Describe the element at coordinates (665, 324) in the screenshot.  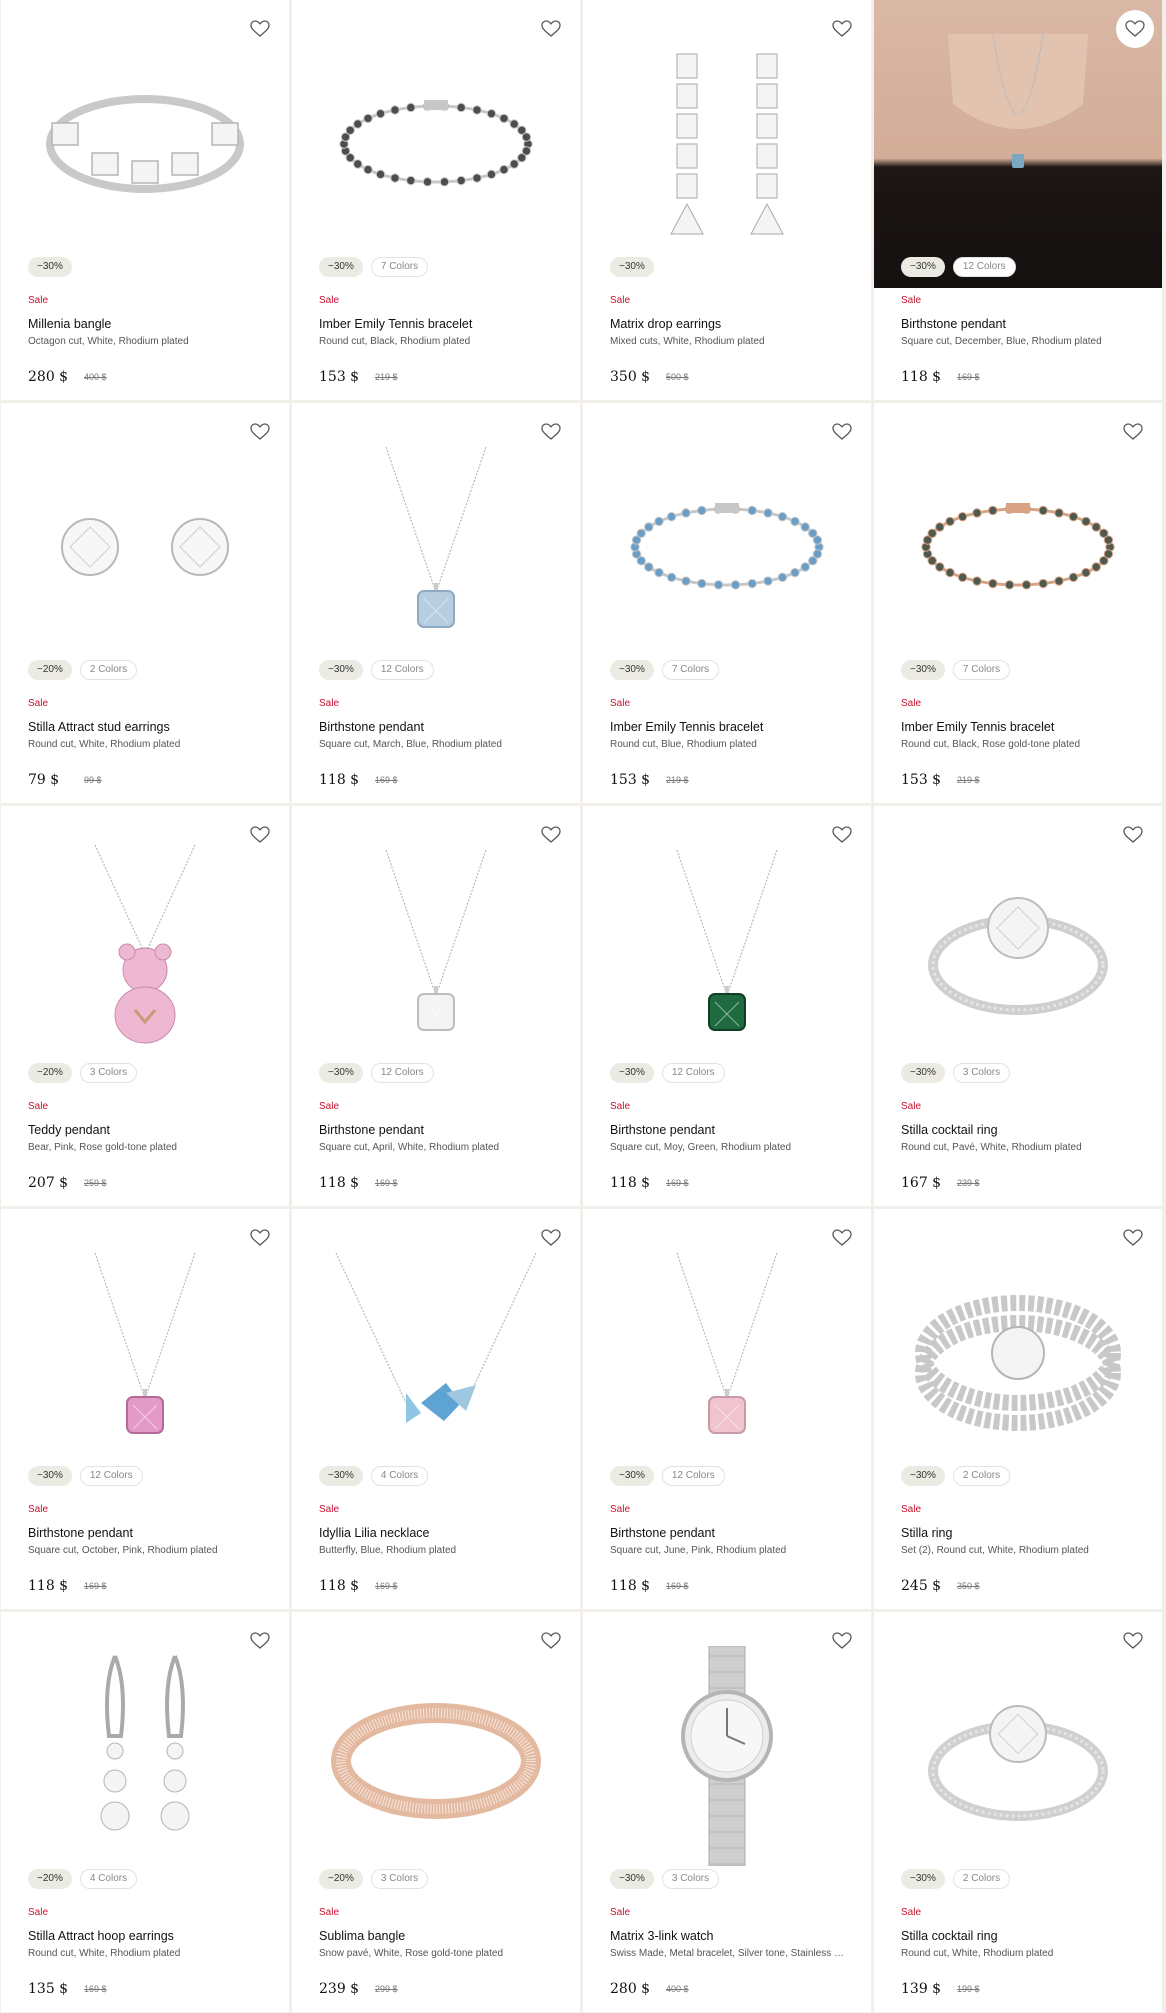
I see `product-name: Matrix drop earrings` at that location.